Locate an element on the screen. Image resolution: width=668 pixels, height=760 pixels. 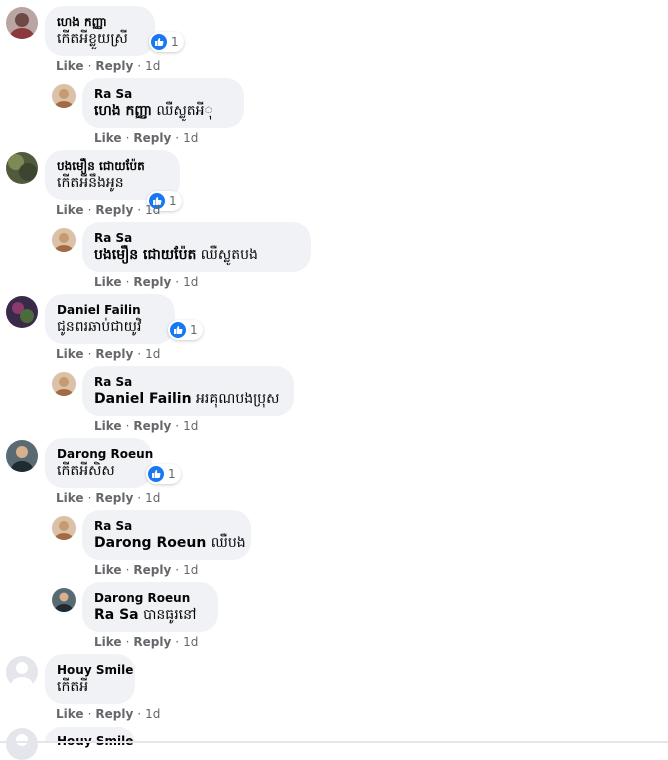
comment-bubble: Daniel Failin ជូនពរឆាប់ជាយូវិ is located at coordinates (110, 319).